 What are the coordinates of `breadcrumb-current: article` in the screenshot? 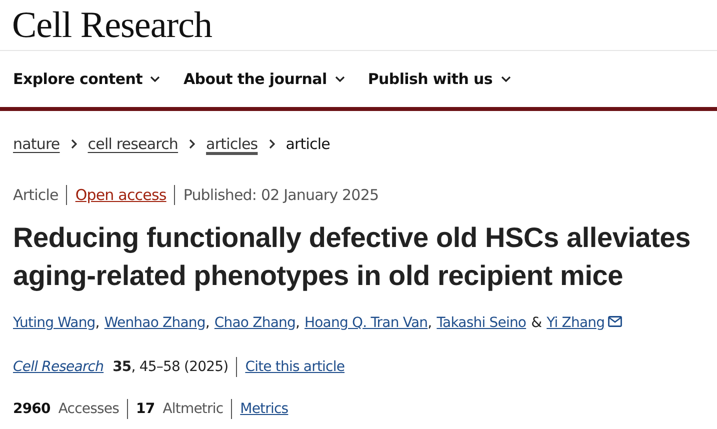 It's located at (308, 144).